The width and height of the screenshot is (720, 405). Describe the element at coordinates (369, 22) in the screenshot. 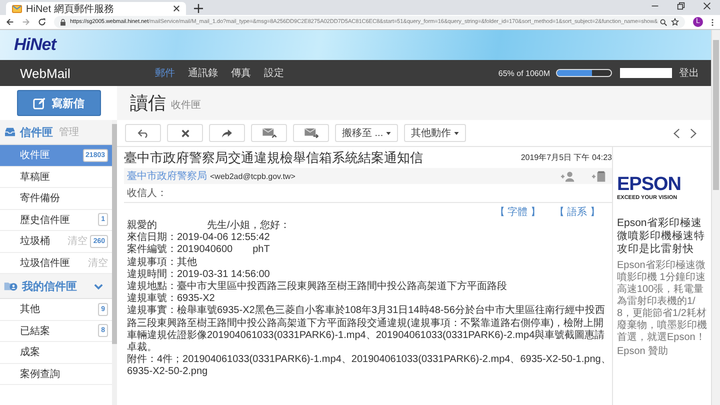

I see `address-field` at that location.